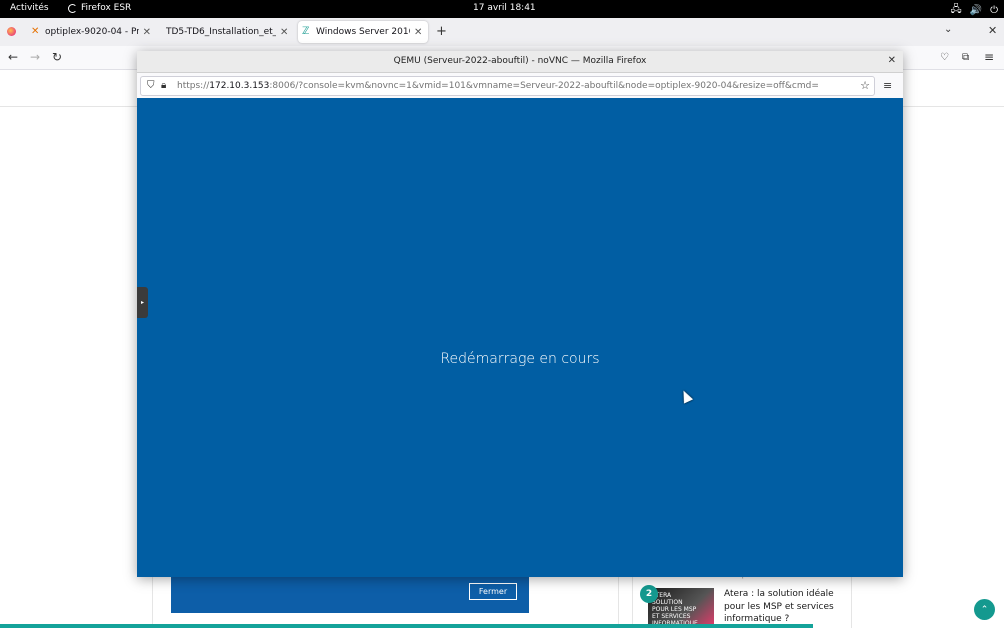  I want to click on volume-icon: 🔊, so click(976, 10).